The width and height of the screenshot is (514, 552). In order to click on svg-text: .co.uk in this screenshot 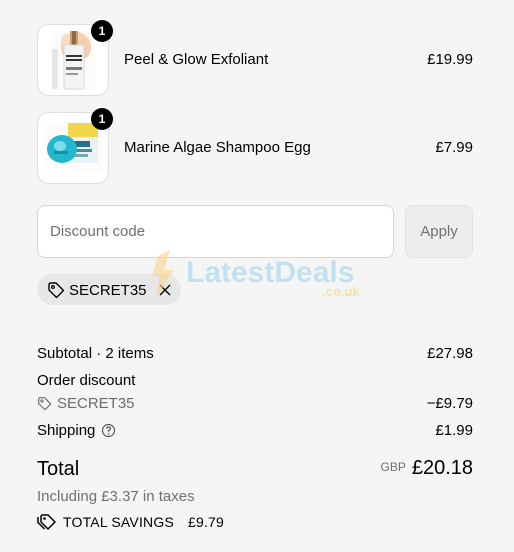, I will do `click(341, 291)`.